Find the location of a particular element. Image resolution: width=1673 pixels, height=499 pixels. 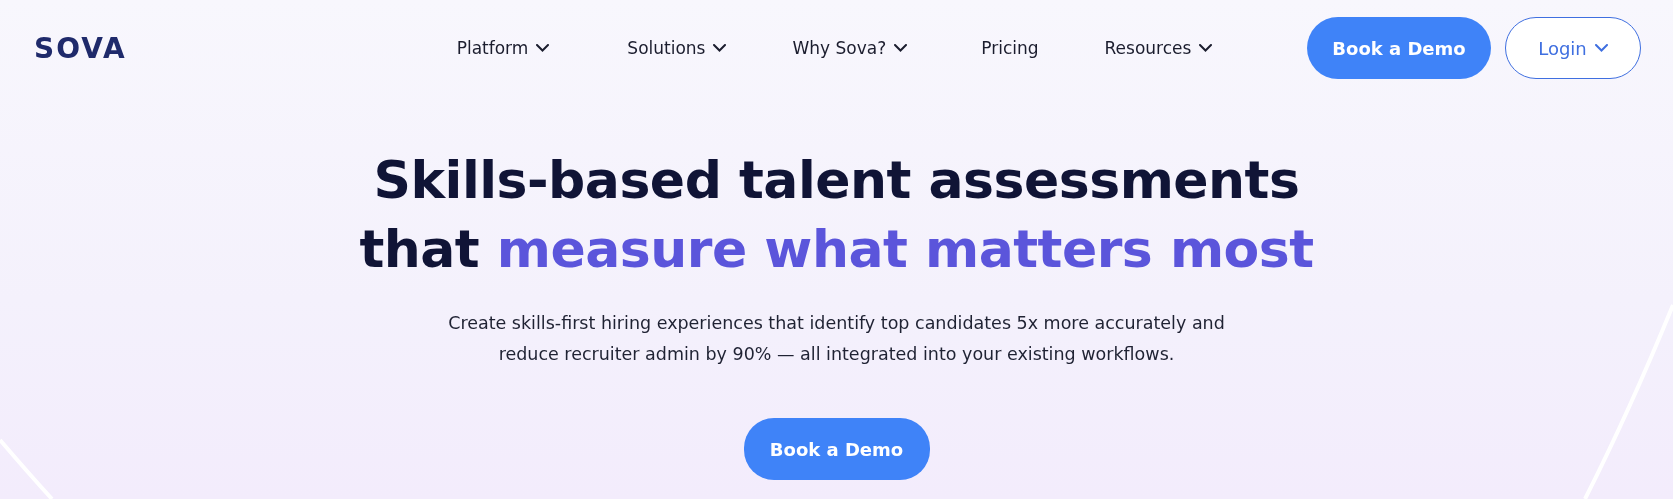

logo: SOVA is located at coordinates (80, 48).